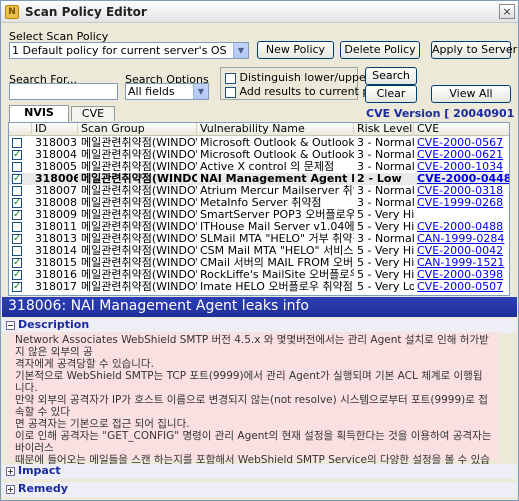 This screenshot has width=519, height=501. I want to click on cell-cve: CVE-2000-0318, so click(461, 191).